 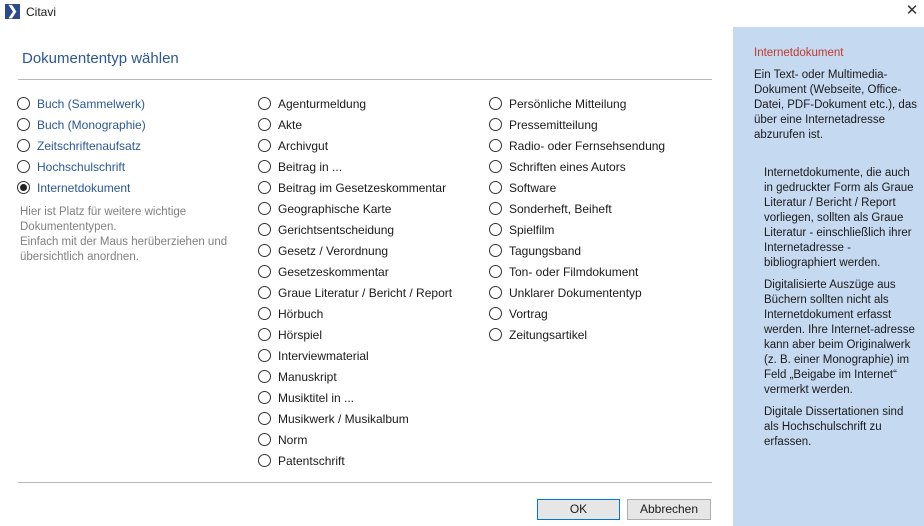 I want to click on document-type-option: Beitrag im Gesetzeskommentar, so click(x=368, y=187).